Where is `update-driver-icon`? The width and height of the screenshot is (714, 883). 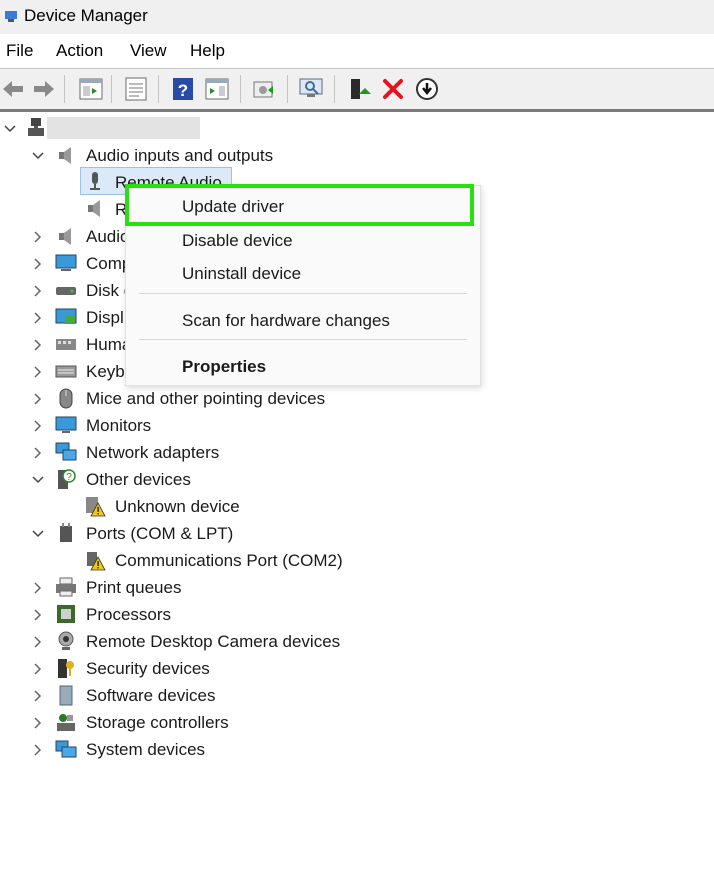 update-driver-icon is located at coordinates (264, 89).